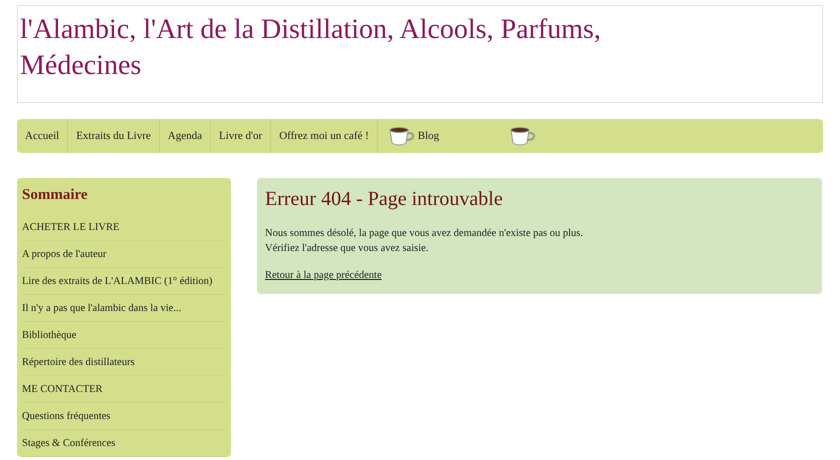 Image resolution: width=840 pixels, height=460 pixels. What do you see at coordinates (324, 136) in the screenshot?
I see `nav-link: Offrez moi un café !` at bounding box center [324, 136].